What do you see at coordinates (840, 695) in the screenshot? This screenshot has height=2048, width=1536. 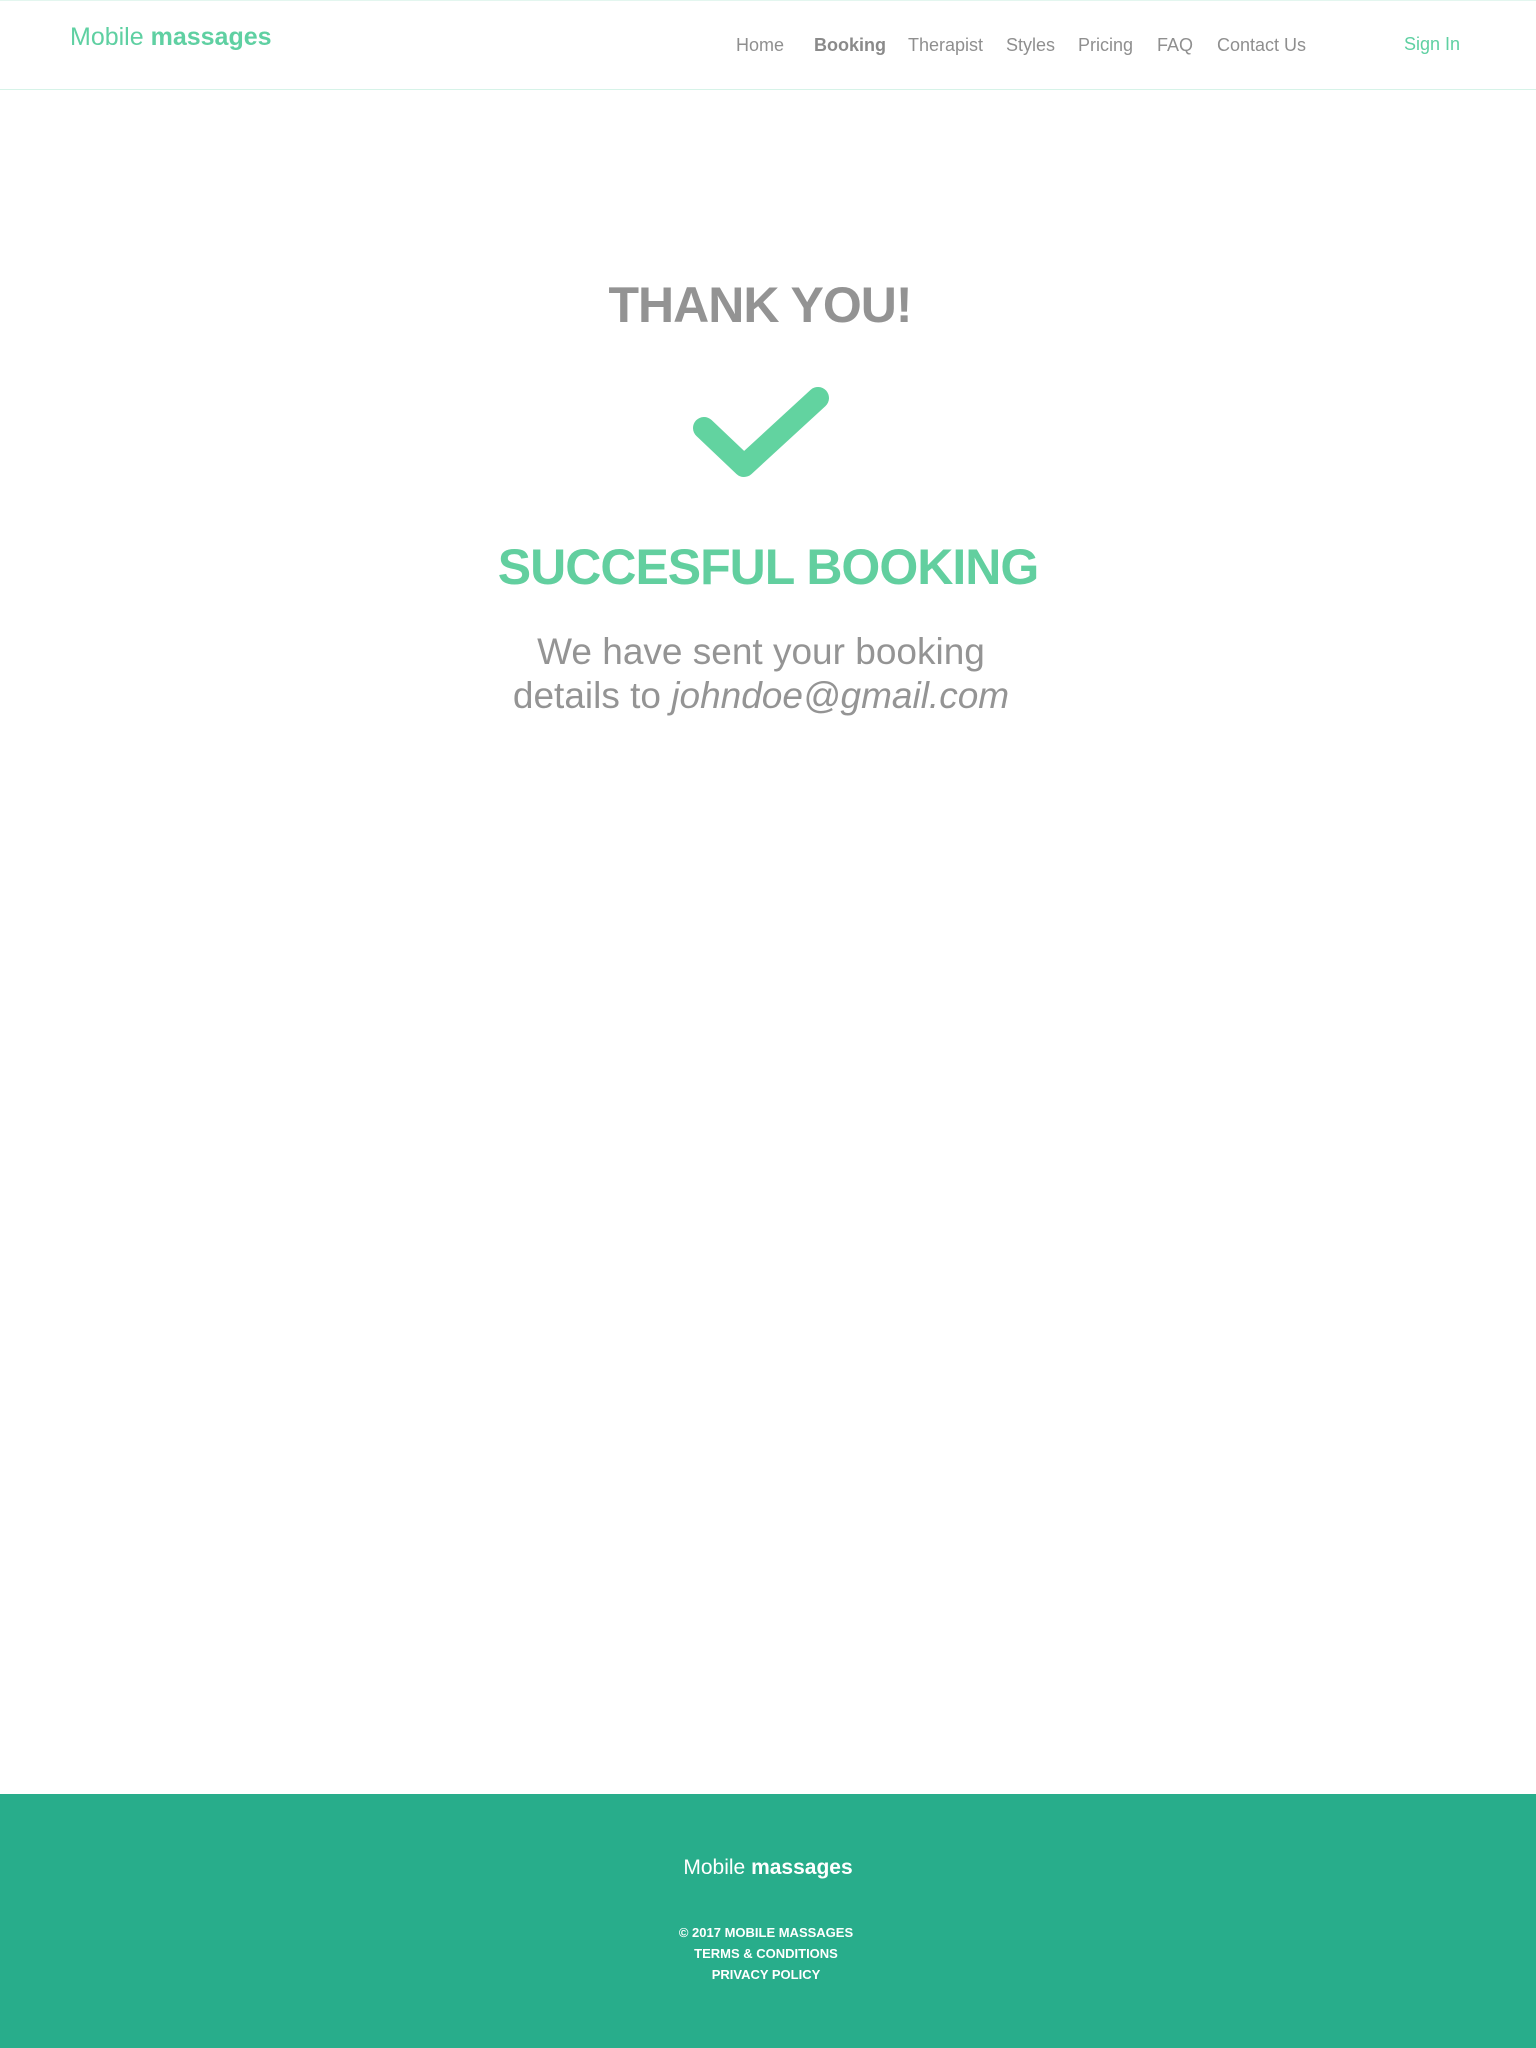 I see `email-address: johndoe@gmail.com` at bounding box center [840, 695].